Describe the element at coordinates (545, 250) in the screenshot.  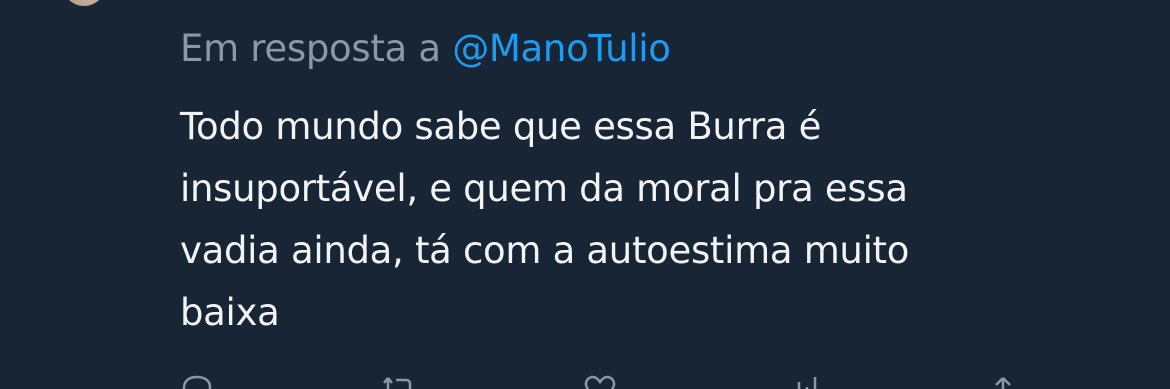
I see `tweet-text-line: vadia ainda, tá com a autoestima muito` at that location.